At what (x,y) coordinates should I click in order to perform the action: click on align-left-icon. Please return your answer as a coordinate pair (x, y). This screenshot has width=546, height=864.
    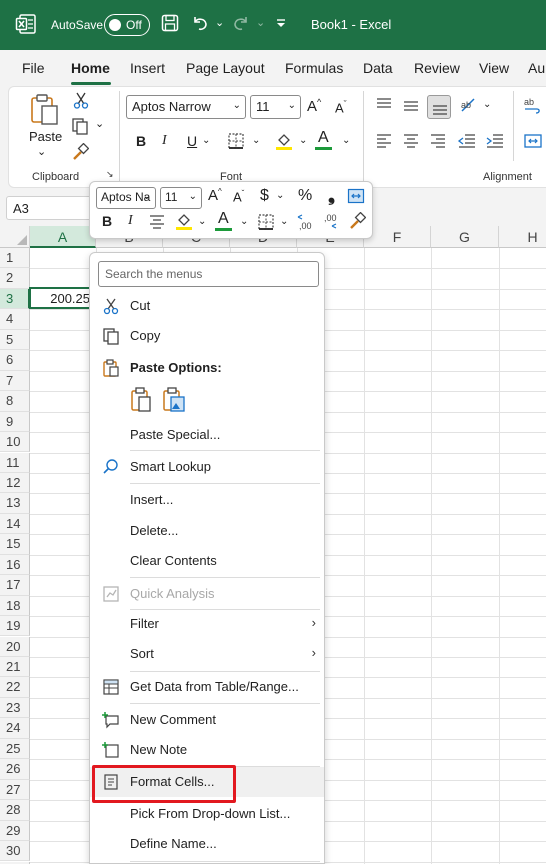
    Looking at the image, I should click on (384, 141).